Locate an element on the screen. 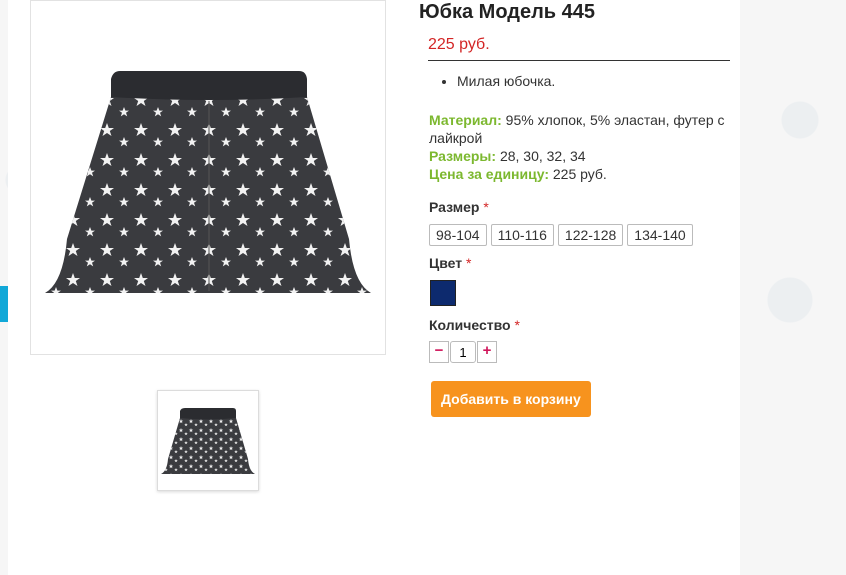  spec-label: Материал: is located at coordinates (465, 120).